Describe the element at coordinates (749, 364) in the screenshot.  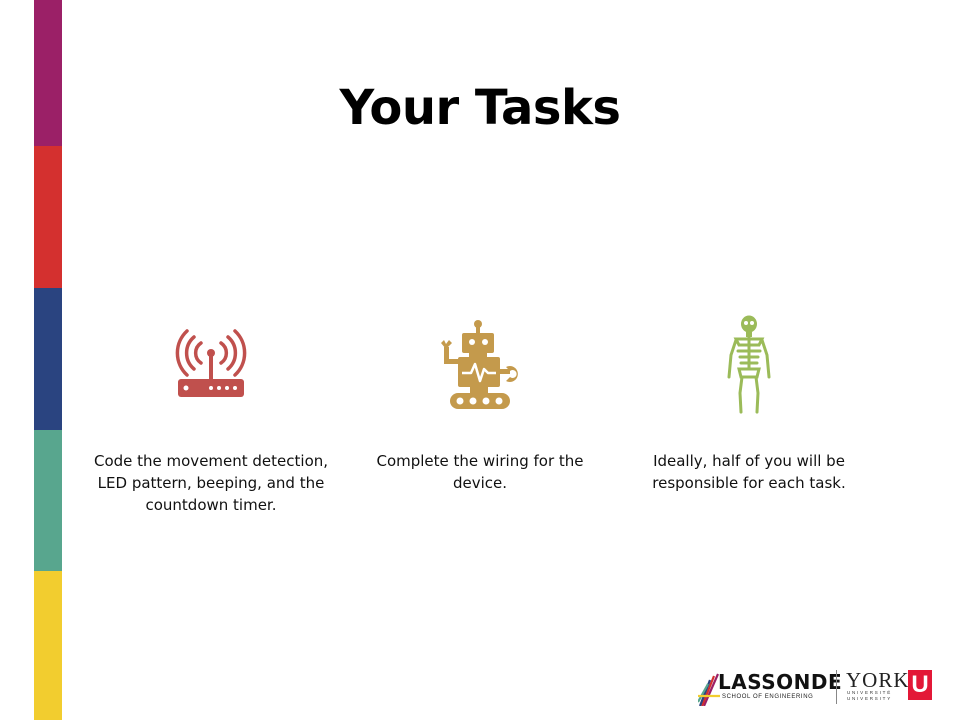
I see `skeleton-icon` at that location.